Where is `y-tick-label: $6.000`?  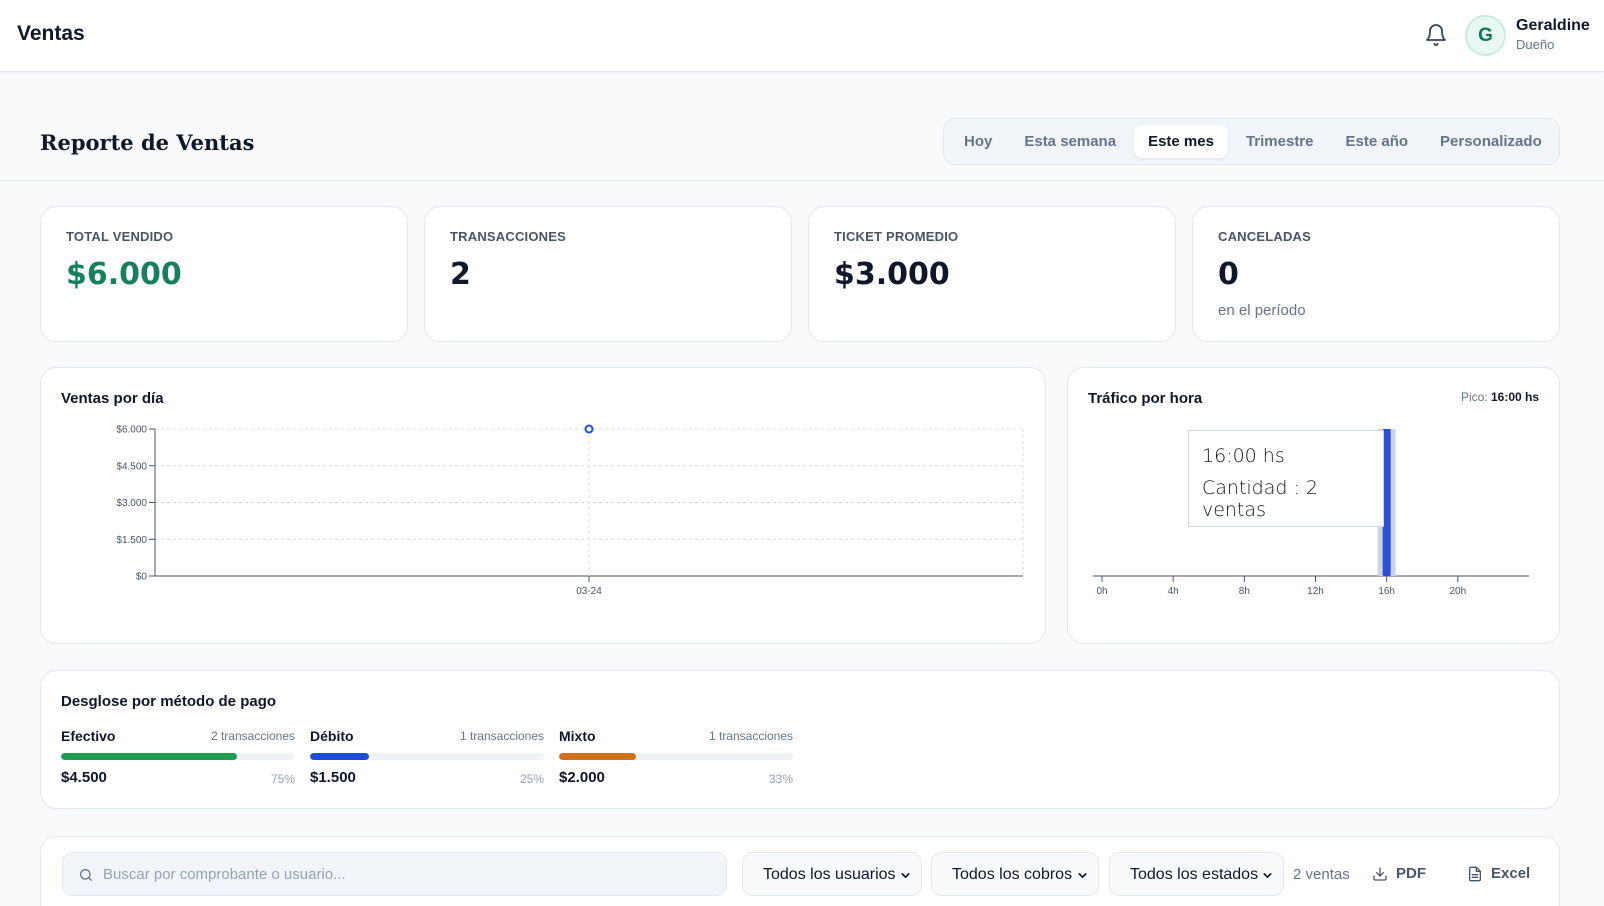 y-tick-label: $6.000 is located at coordinates (131, 430).